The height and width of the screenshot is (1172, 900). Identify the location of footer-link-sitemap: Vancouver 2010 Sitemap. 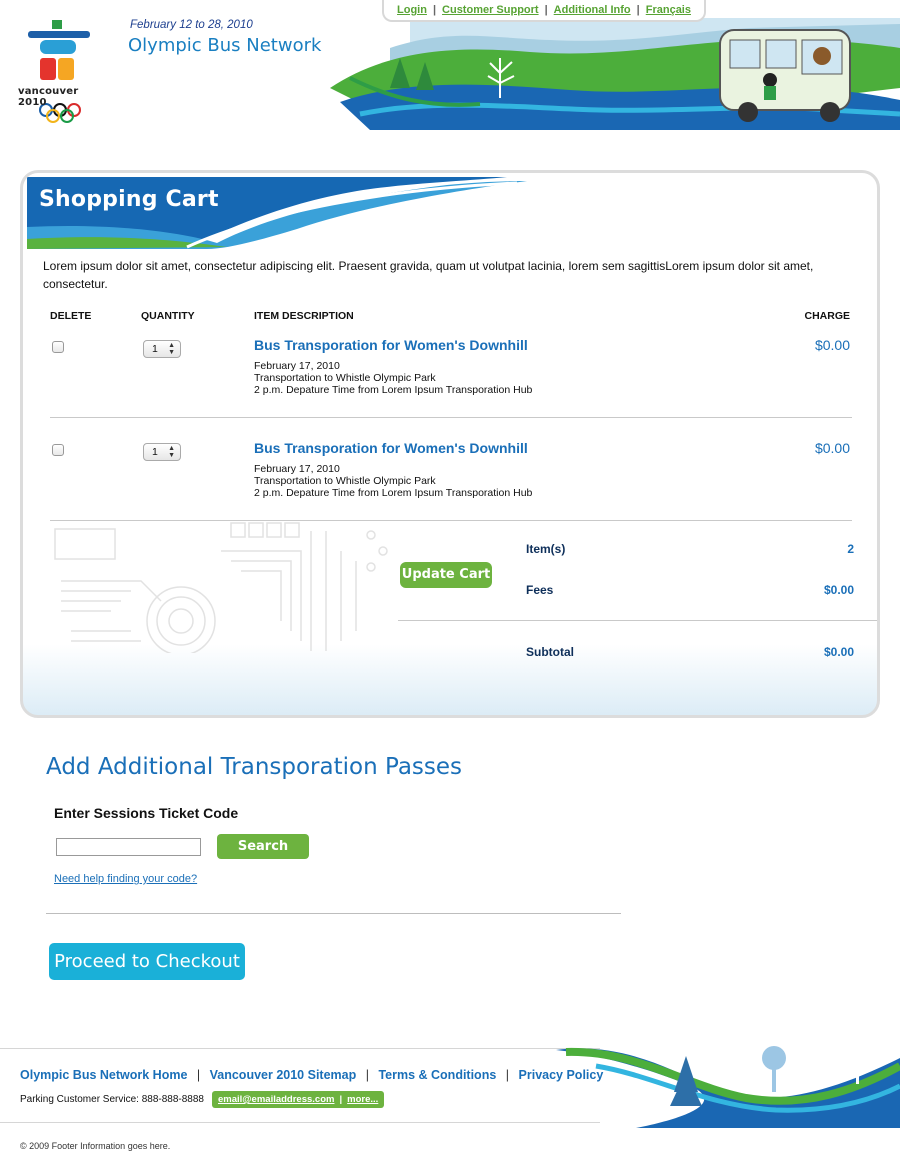
(283, 1075).